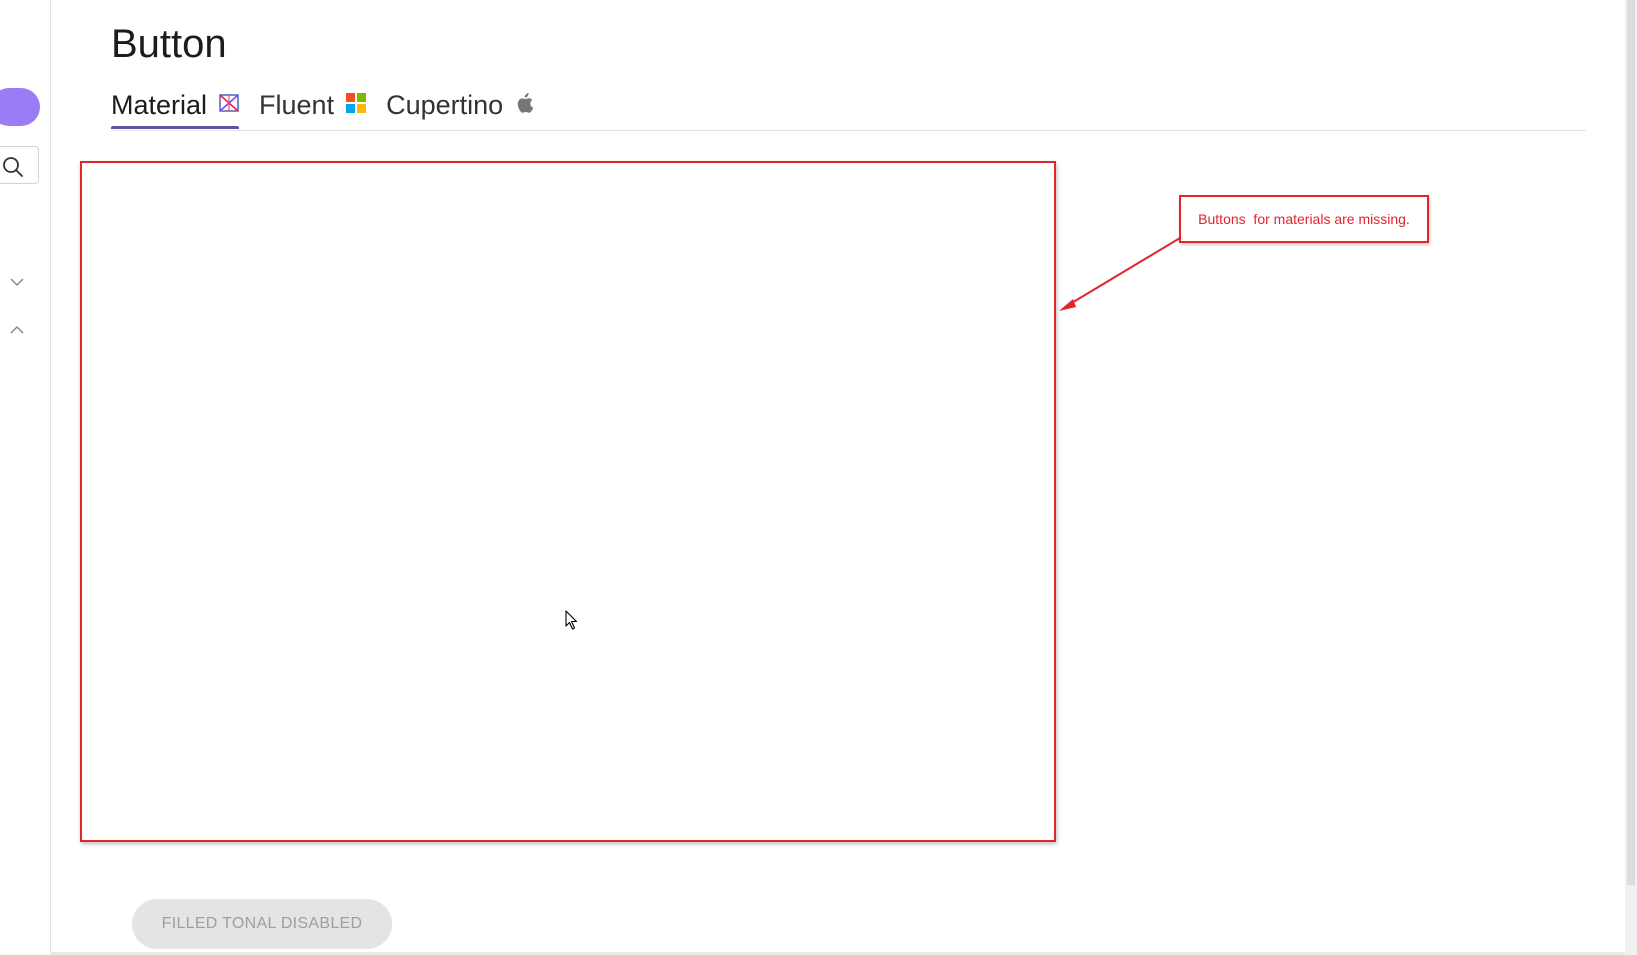 This screenshot has height=955, width=1637. Describe the element at coordinates (229, 105) in the screenshot. I see `material-design-icon` at that location.